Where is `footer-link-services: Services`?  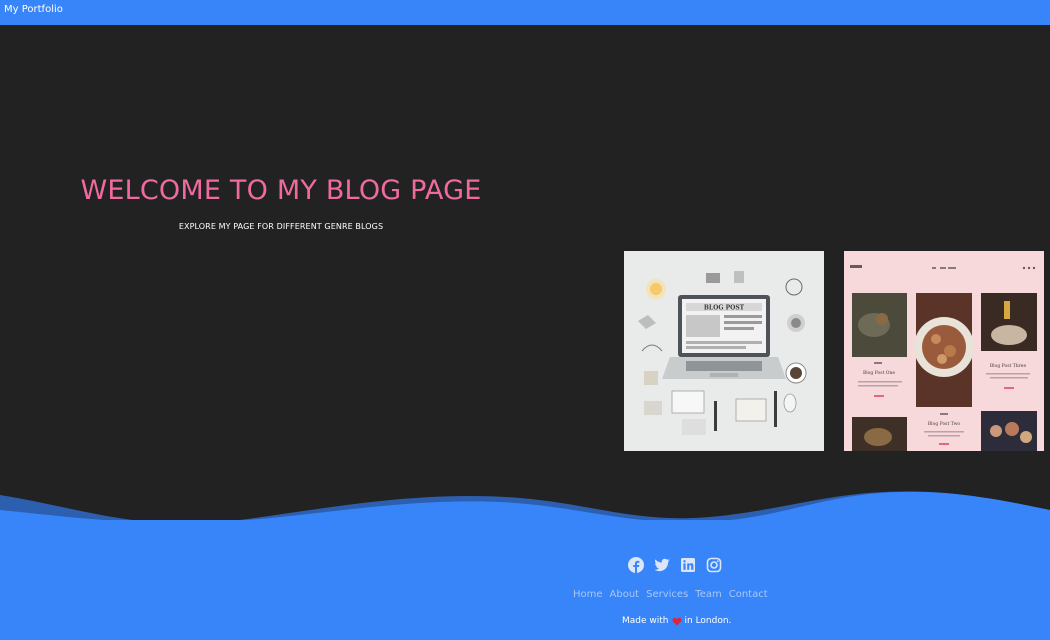 footer-link-services: Services is located at coordinates (667, 594).